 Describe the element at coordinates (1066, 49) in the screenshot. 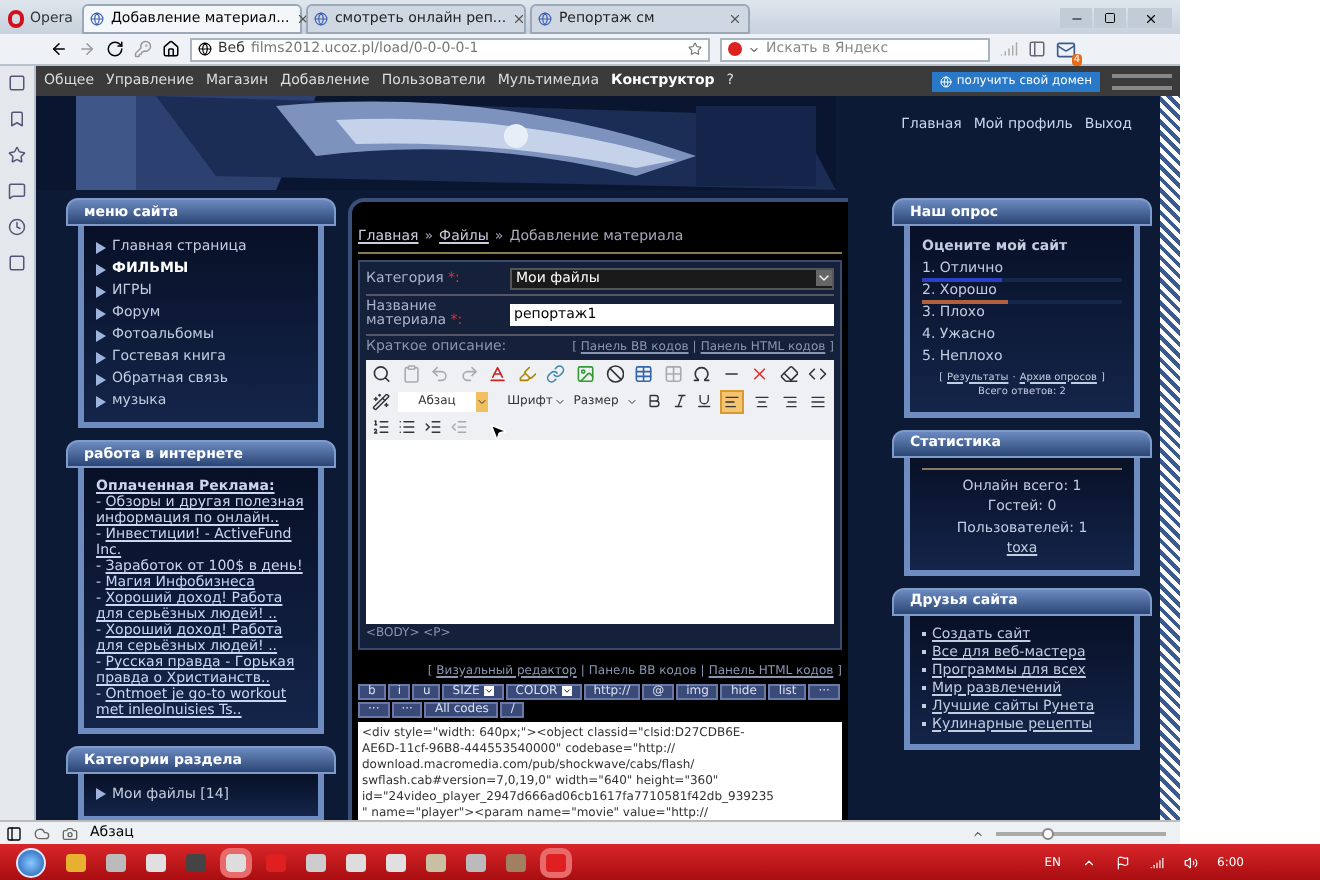

I see `mail-icon` at that location.